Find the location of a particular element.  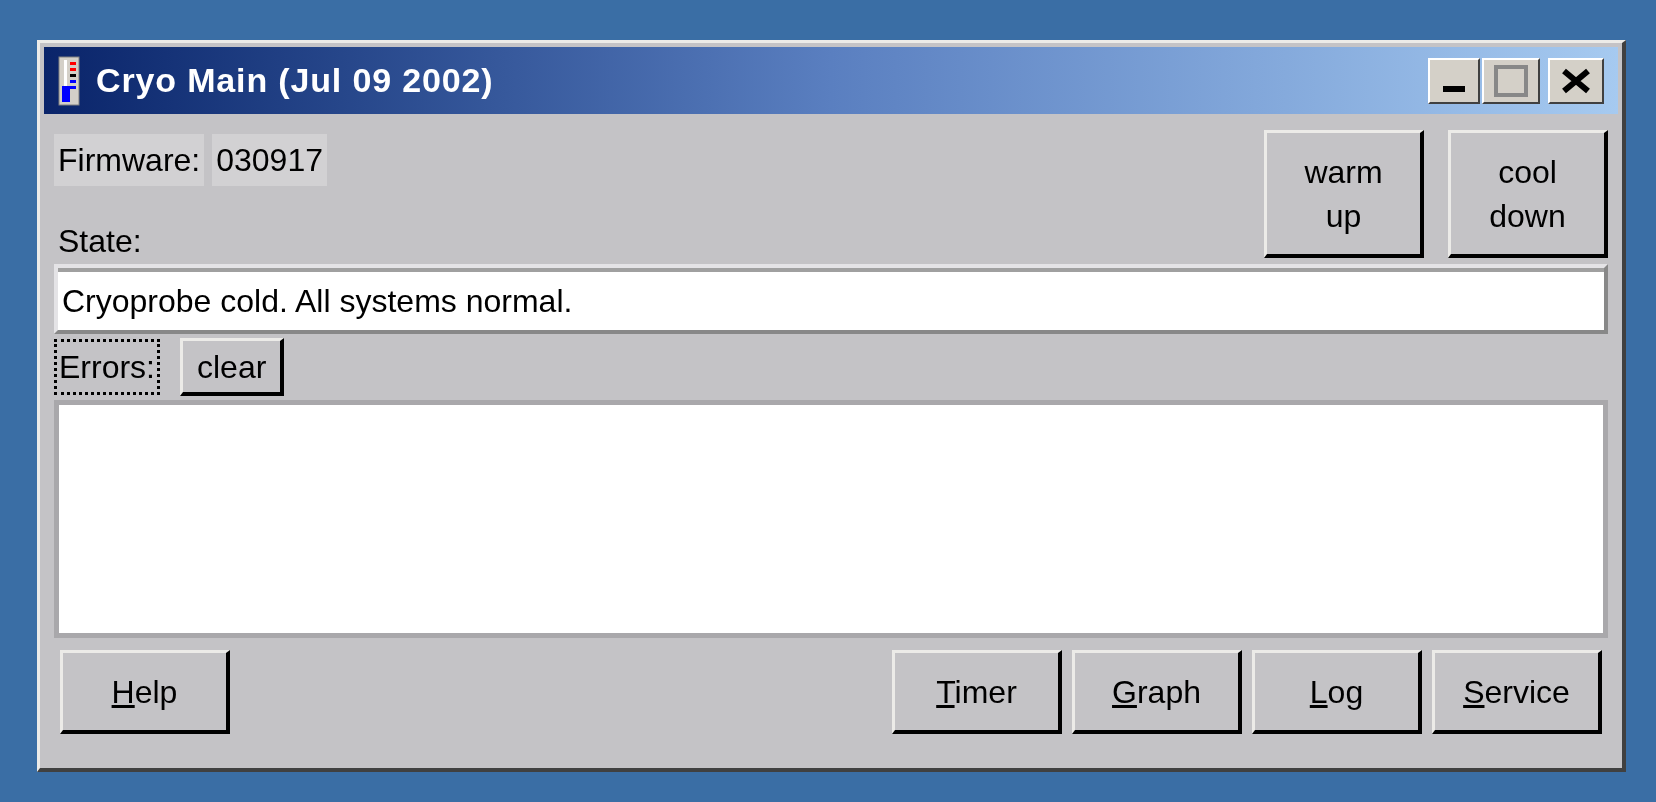

footer-button: Graph is located at coordinates (1157, 692).